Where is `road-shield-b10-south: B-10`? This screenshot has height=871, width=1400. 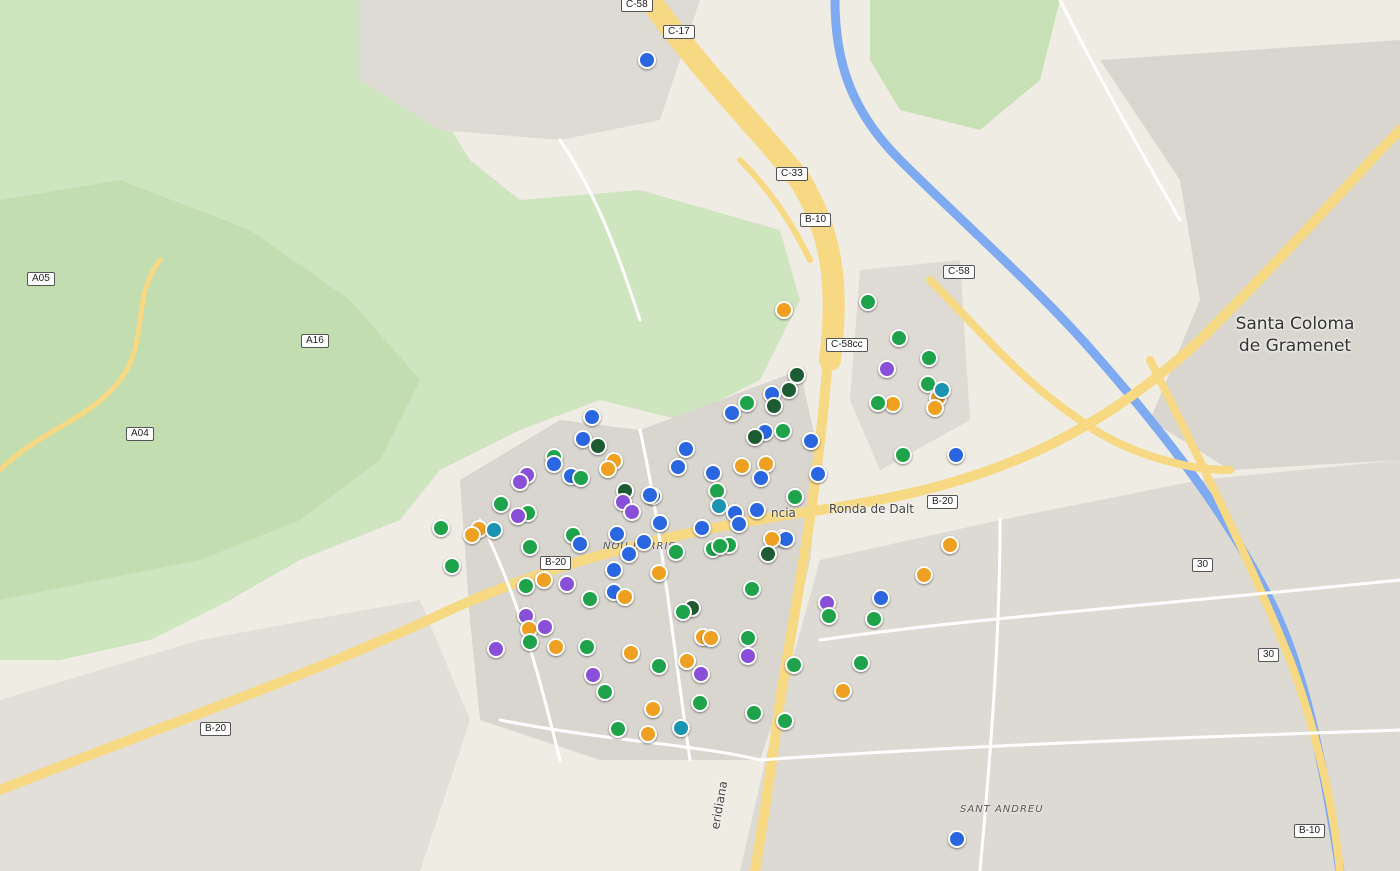
road-shield-b10-south: B-10 is located at coordinates (1310, 831).